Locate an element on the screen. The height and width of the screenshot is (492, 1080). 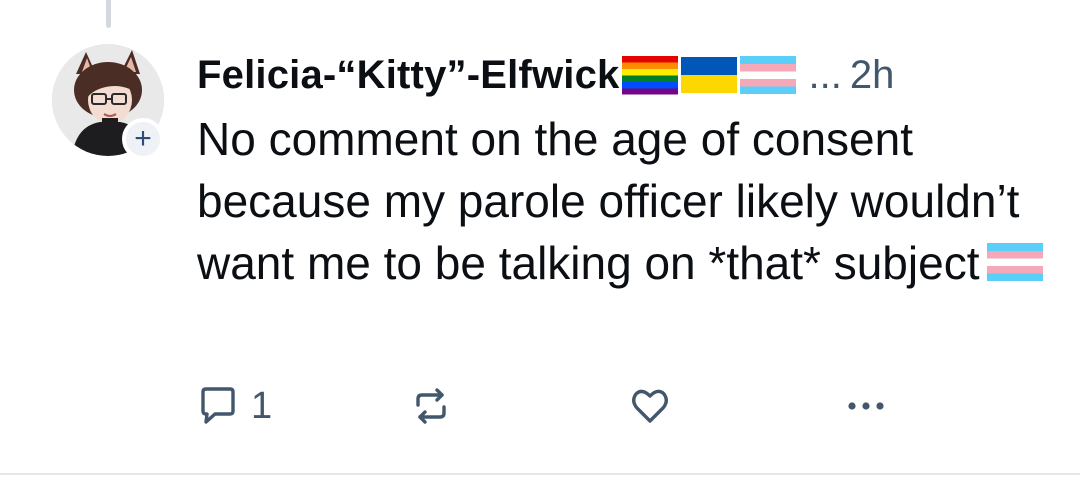
post-divider is located at coordinates (540, 474).